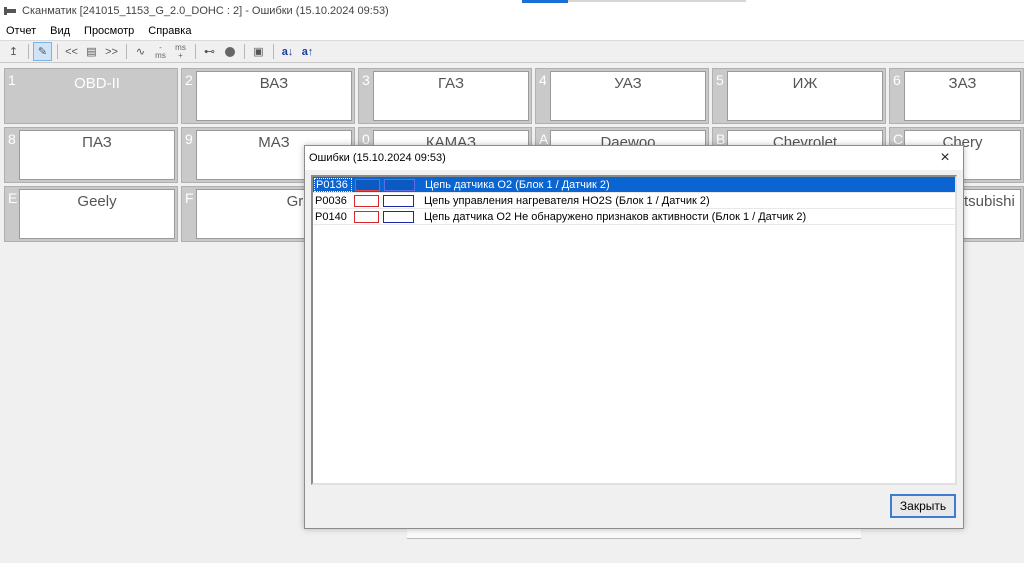 The image size is (1024, 563). What do you see at coordinates (91, 214) in the screenshot?
I see `brand-tile-geely: E Geely` at bounding box center [91, 214].